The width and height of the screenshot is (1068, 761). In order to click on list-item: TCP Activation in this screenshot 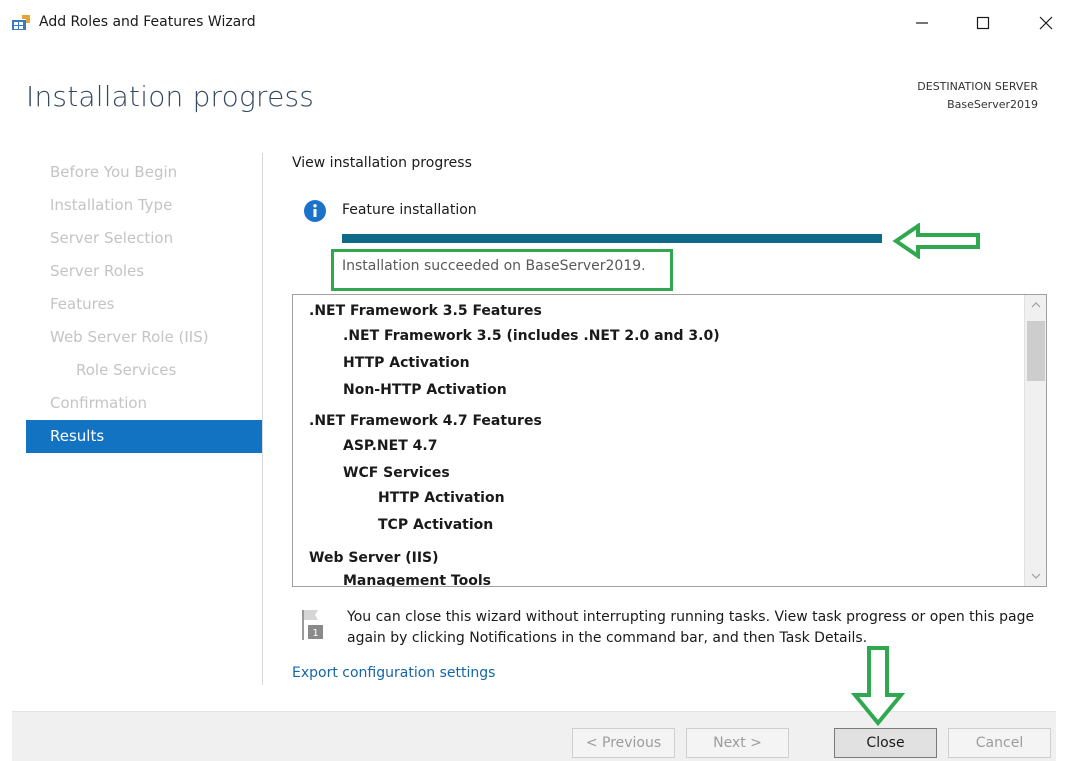, I will do `click(436, 525)`.